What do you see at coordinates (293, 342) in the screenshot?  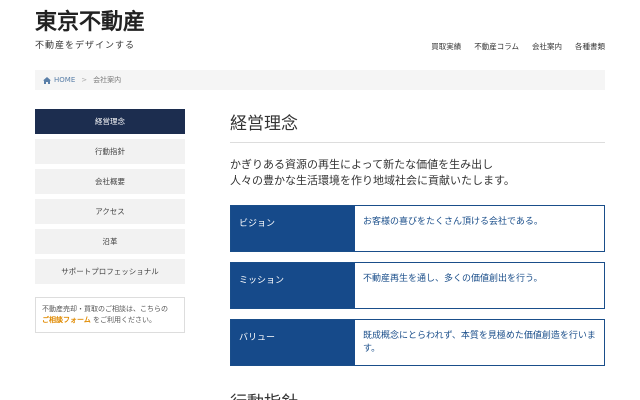 I see `row-label-value: バリュー` at bounding box center [293, 342].